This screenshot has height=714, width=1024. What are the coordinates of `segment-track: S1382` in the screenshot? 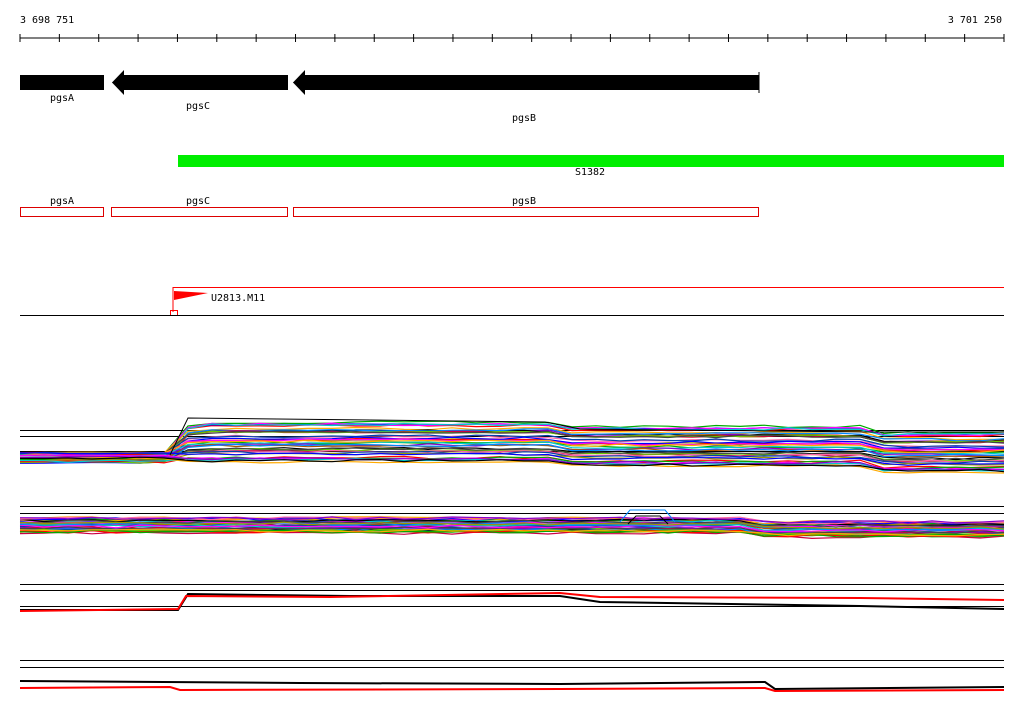 It's located at (591, 166).